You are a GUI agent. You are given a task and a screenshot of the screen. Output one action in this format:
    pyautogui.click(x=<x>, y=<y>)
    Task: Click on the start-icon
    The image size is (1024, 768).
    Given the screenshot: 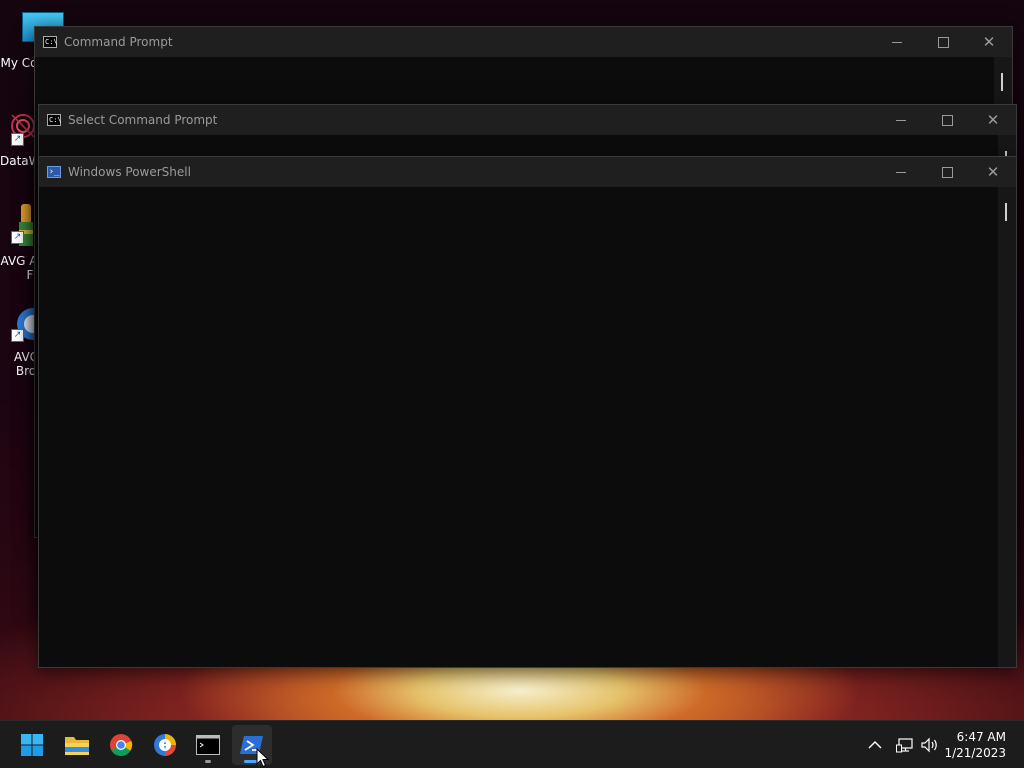 What is the action you would take?
    pyautogui.click(x=32, y=745)
    